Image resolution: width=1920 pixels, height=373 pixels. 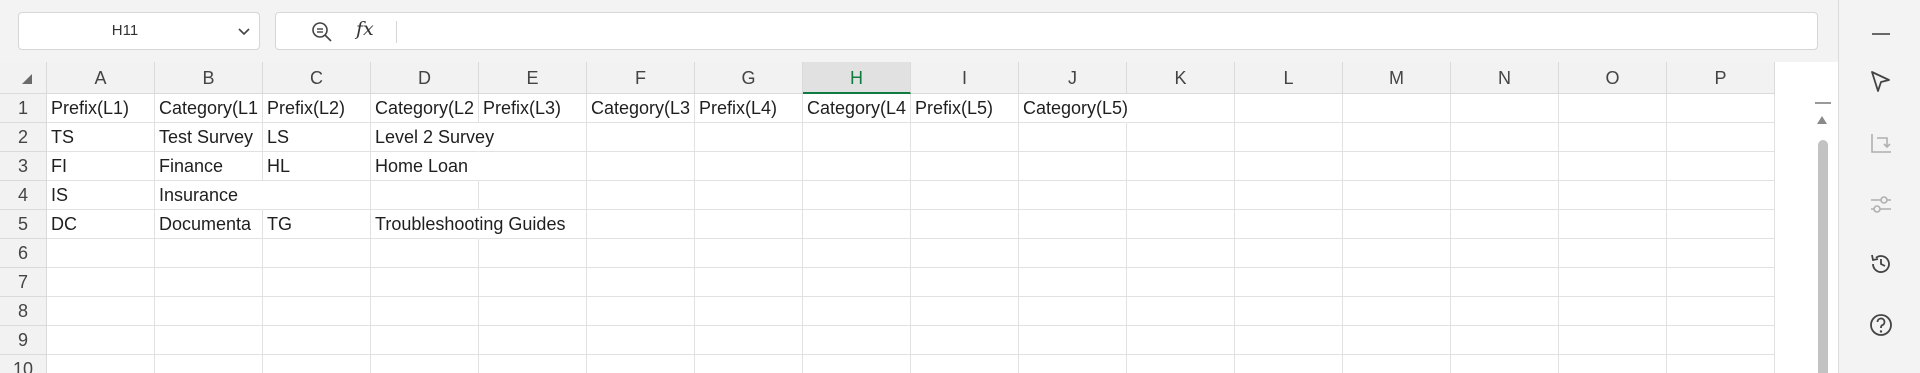 What do you see at coordinates (1721, 253) in the screenshot?
I see `cell-p6` at bounding box center [1721, 253].